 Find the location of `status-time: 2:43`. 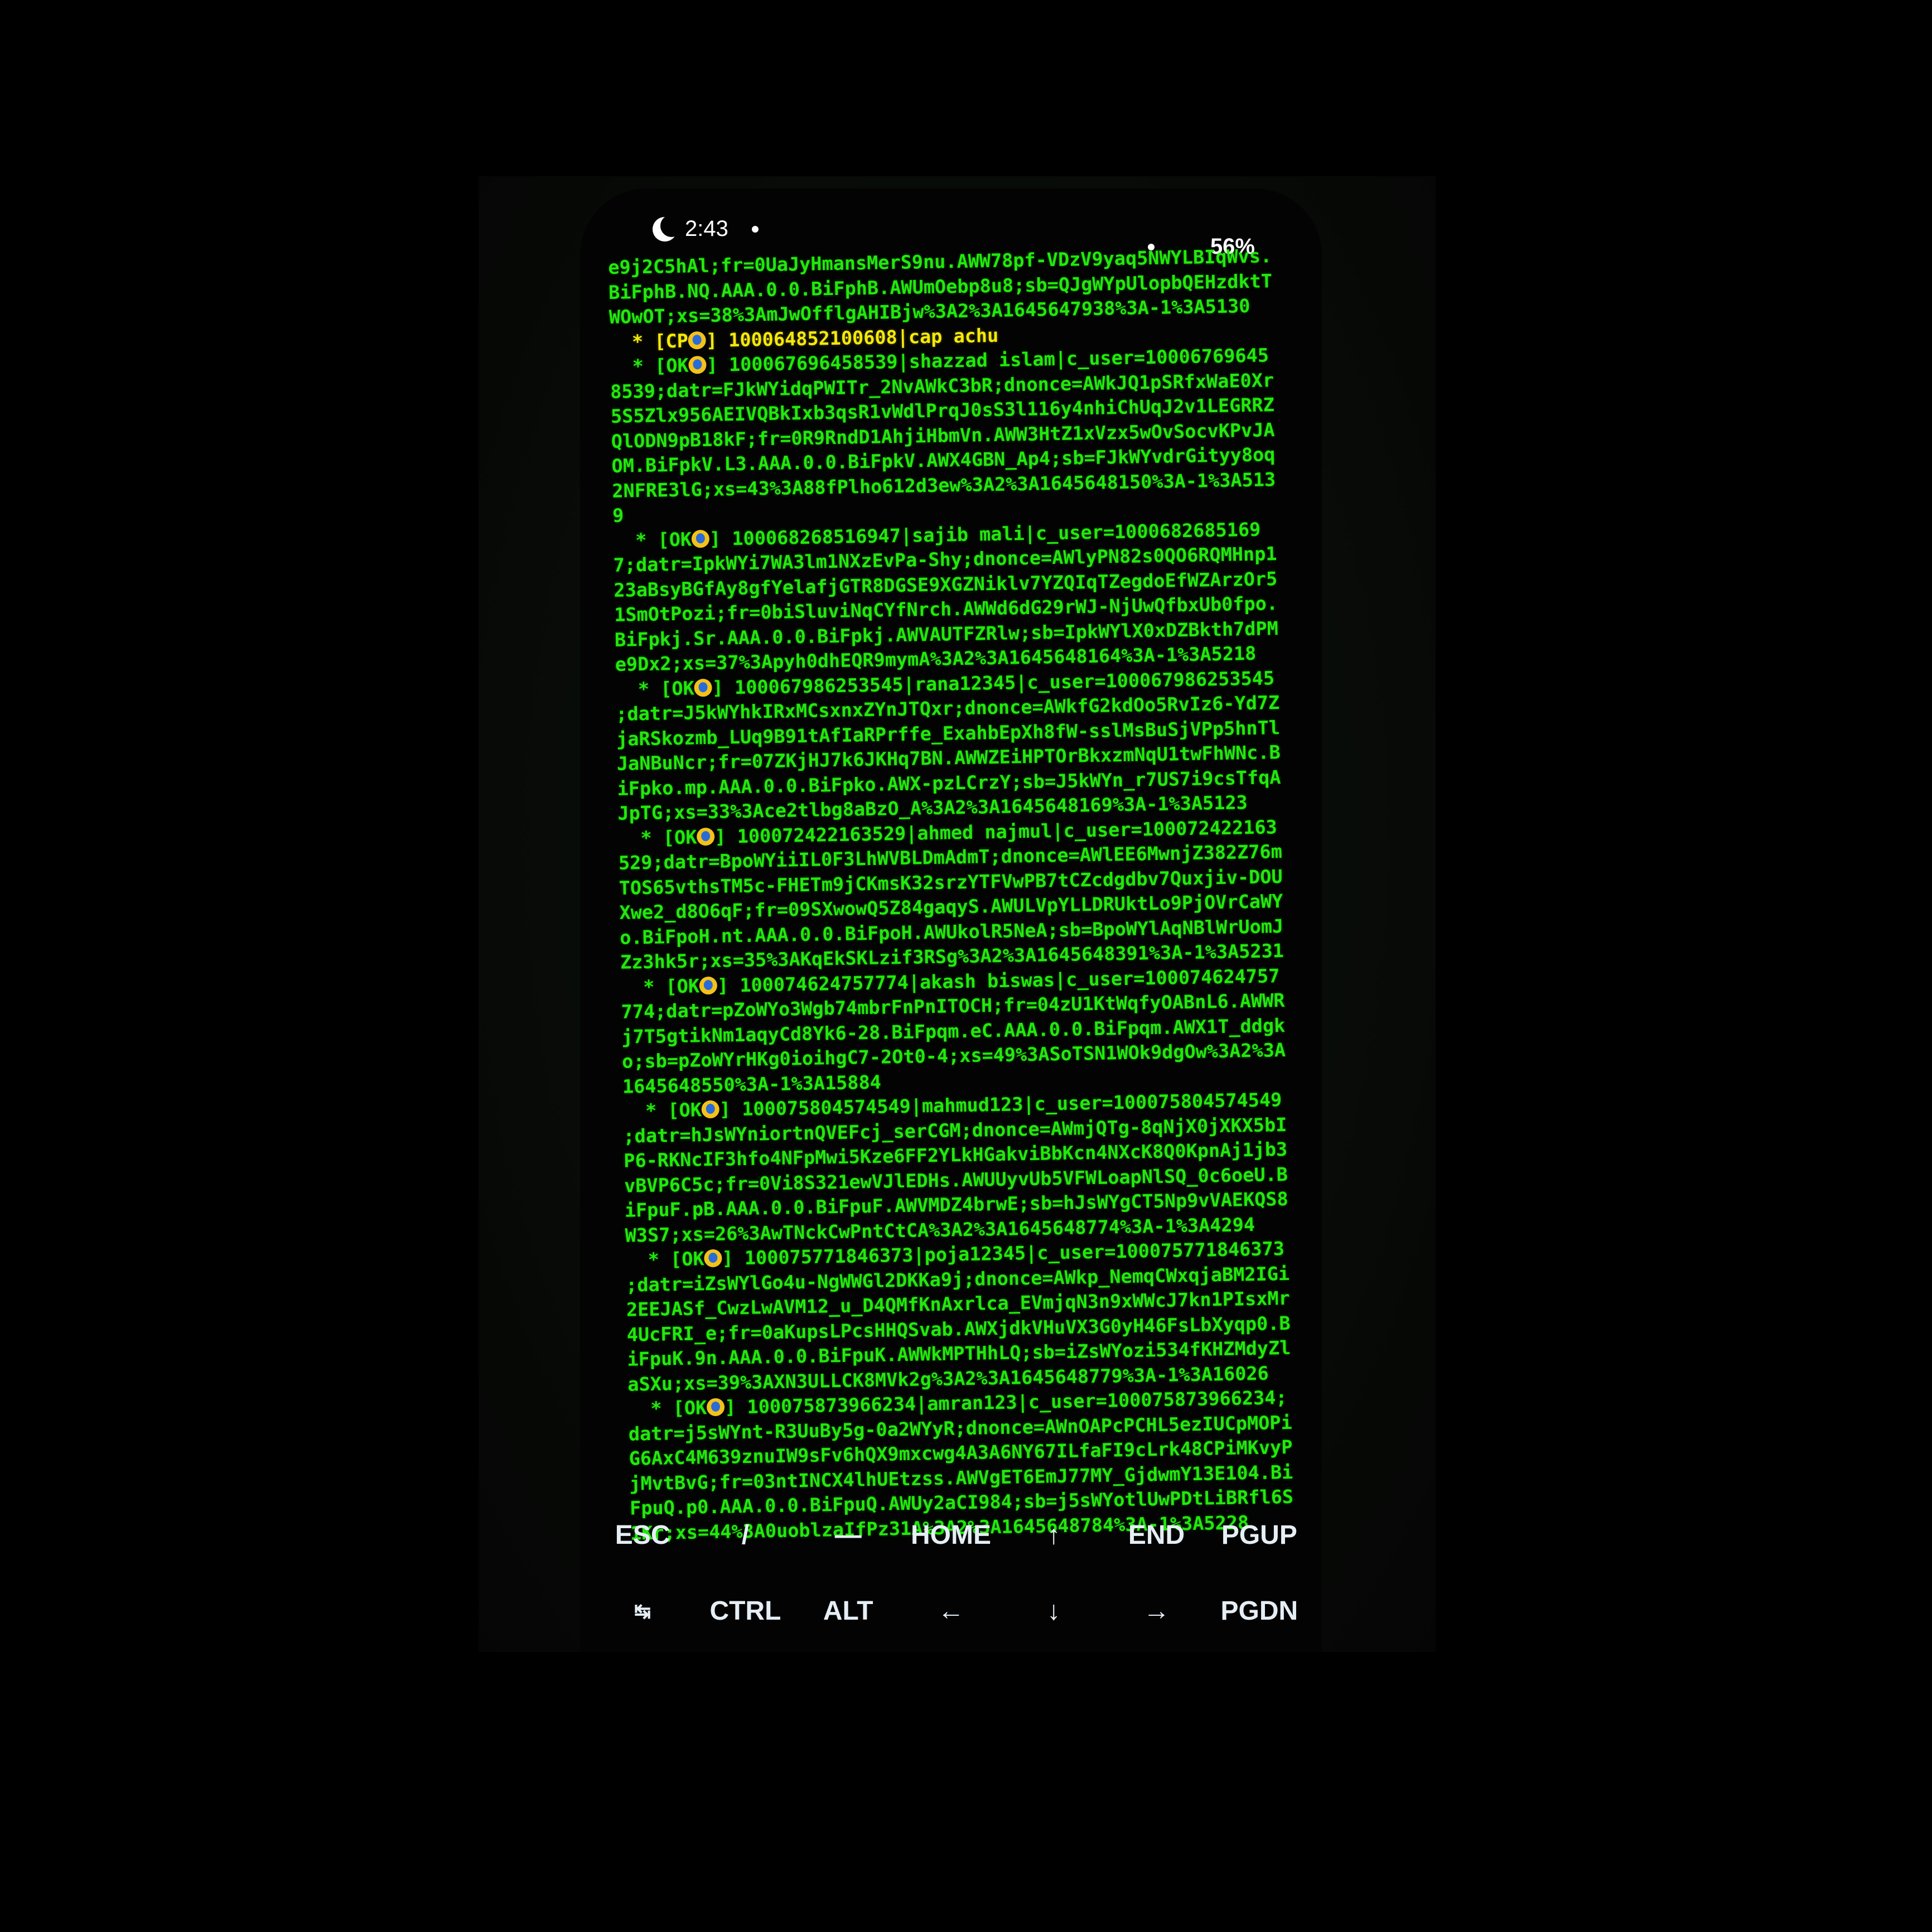

status-time: 2:43 is located at coordinates (706, 228).